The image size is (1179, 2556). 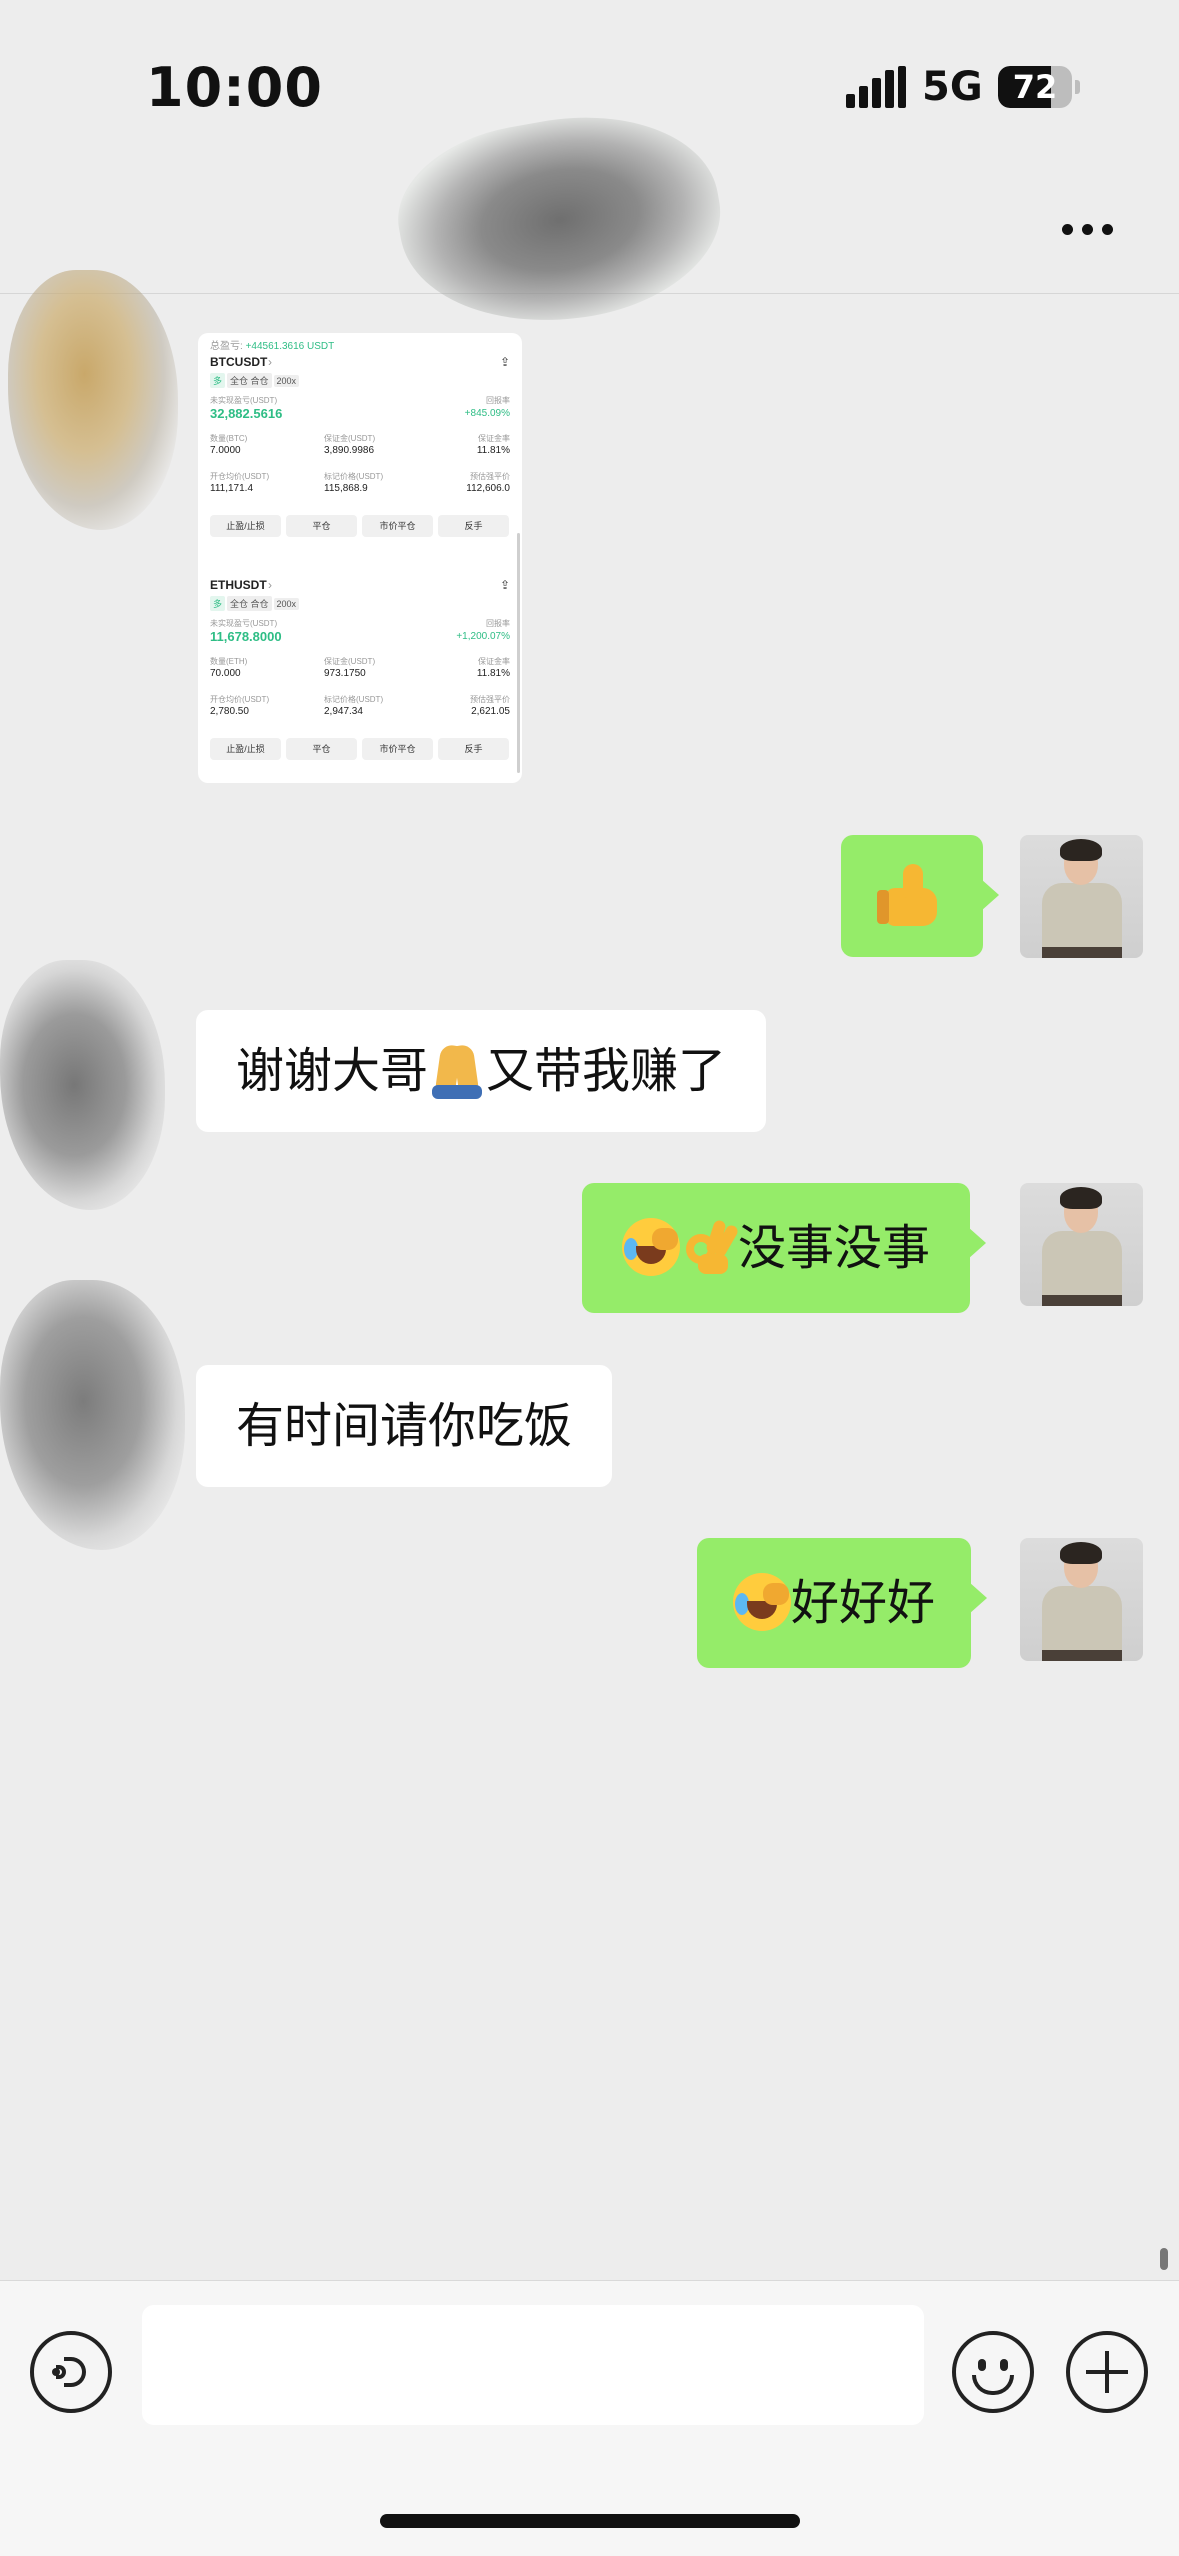 I want to click on margin-value: 973.1750, so click(x=345, y=673).